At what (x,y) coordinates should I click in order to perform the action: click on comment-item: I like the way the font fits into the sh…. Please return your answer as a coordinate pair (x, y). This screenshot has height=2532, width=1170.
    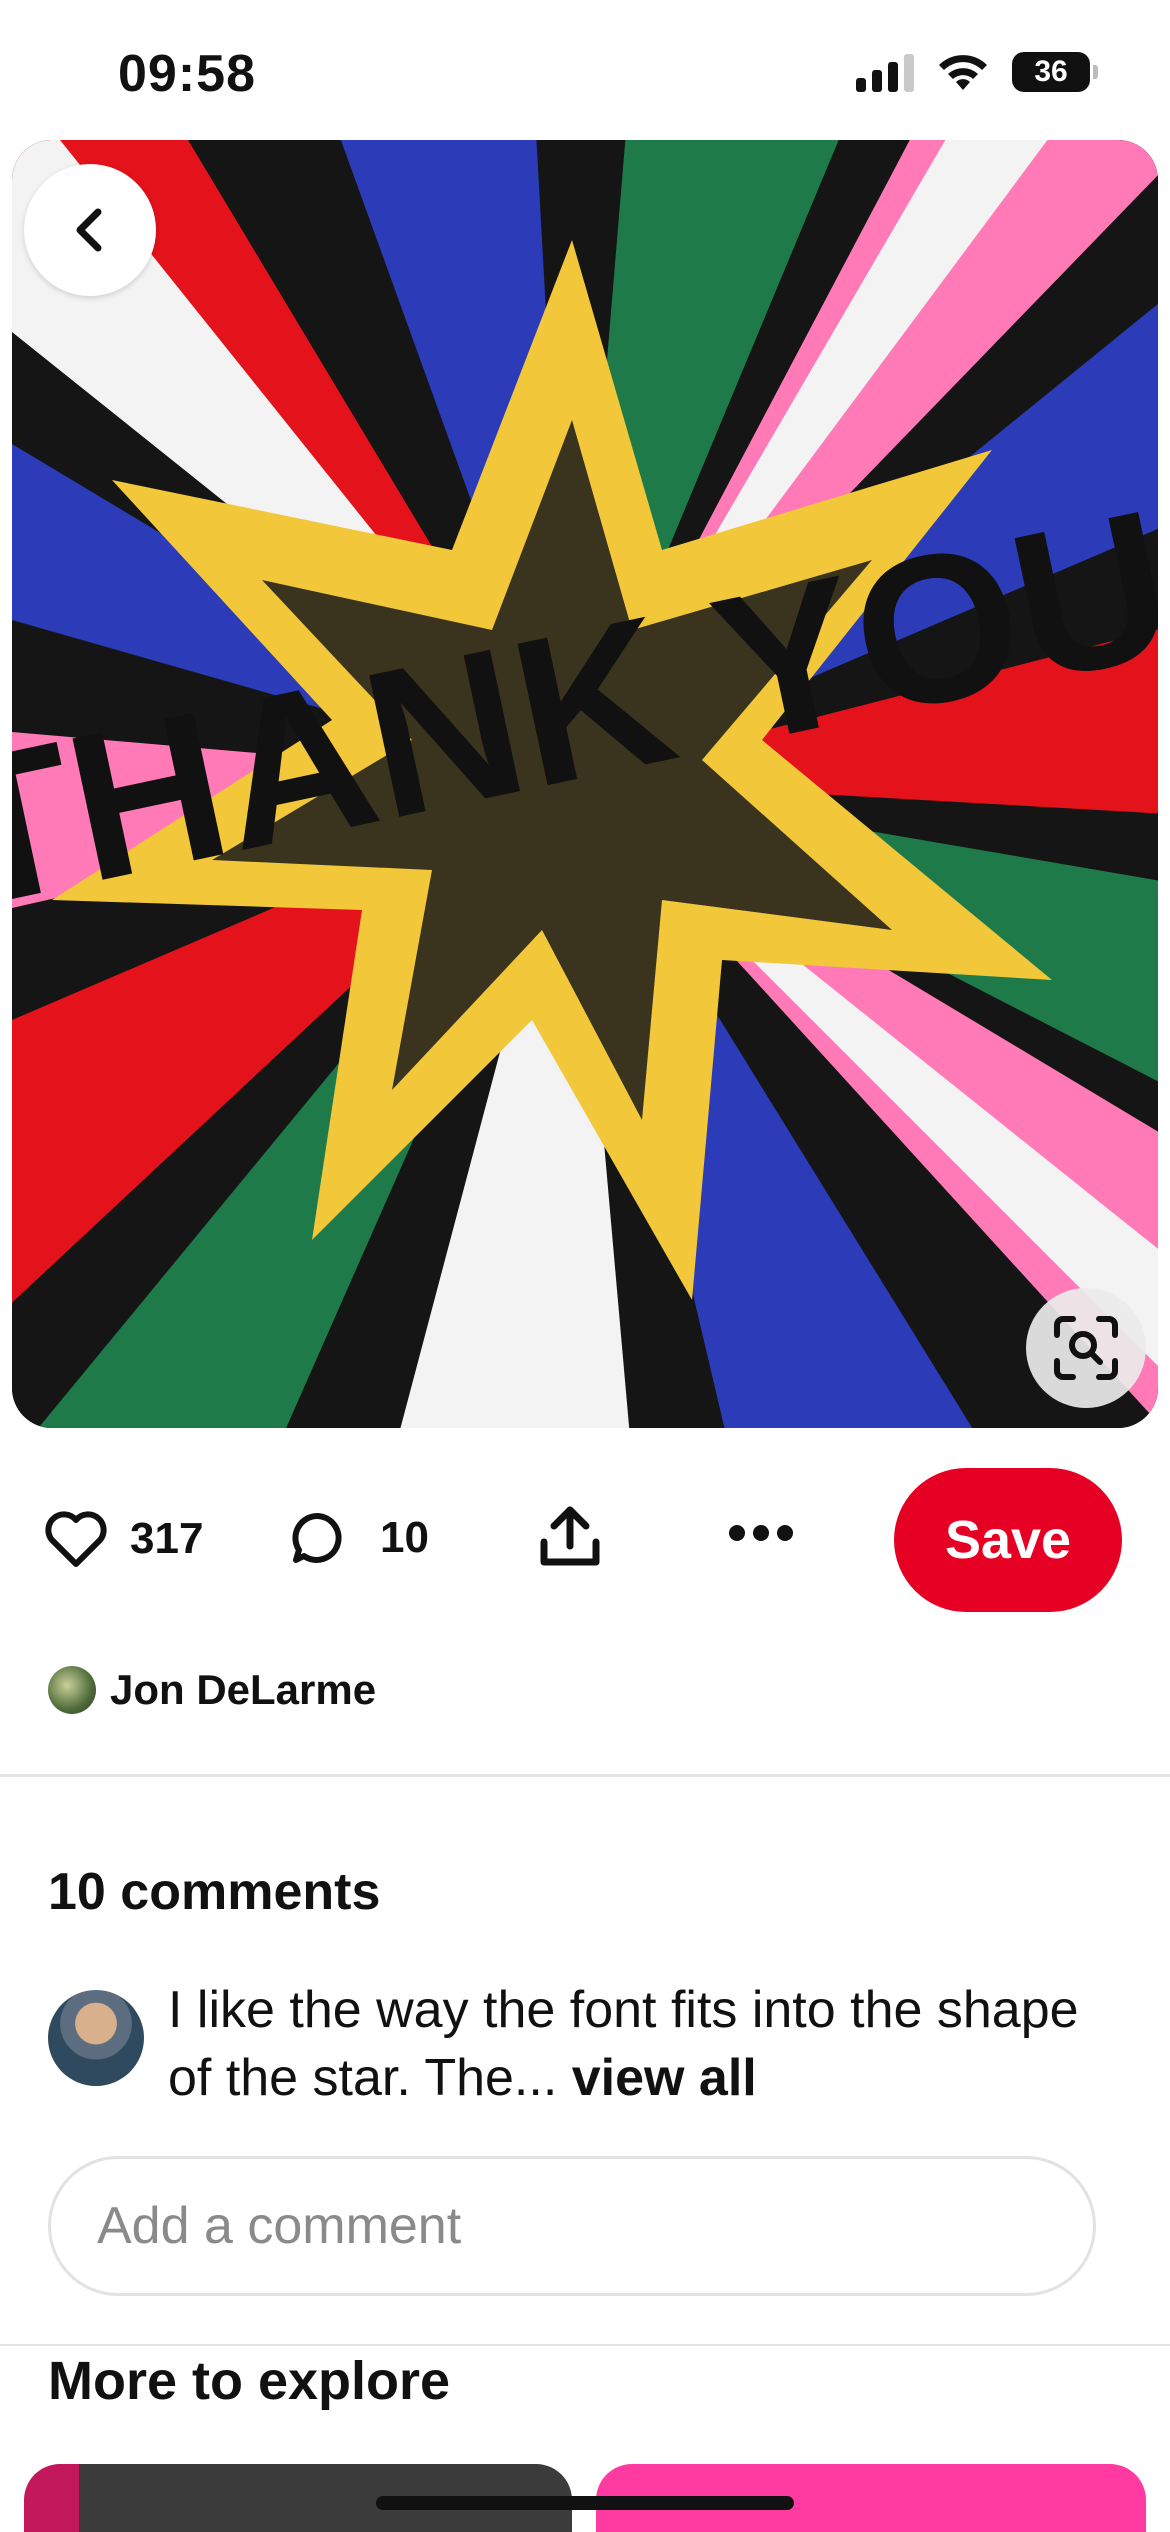
    Looking at the image, I should click on (578, 2044).